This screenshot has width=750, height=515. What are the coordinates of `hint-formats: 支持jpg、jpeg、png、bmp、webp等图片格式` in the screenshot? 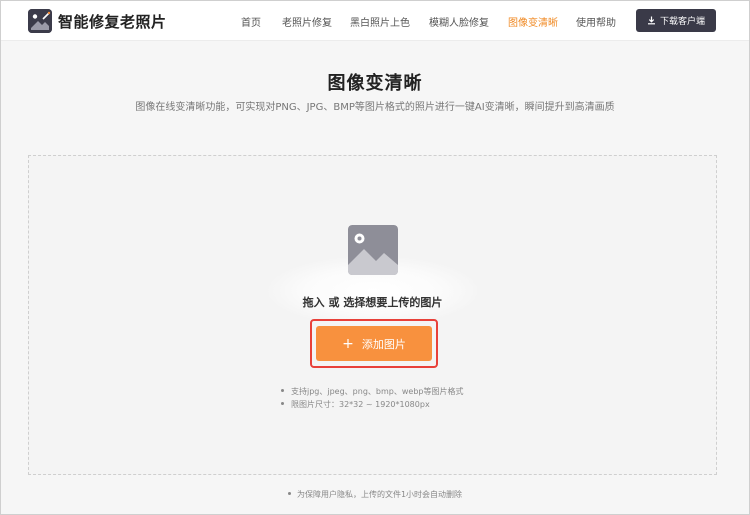 It's located at (372, 391).